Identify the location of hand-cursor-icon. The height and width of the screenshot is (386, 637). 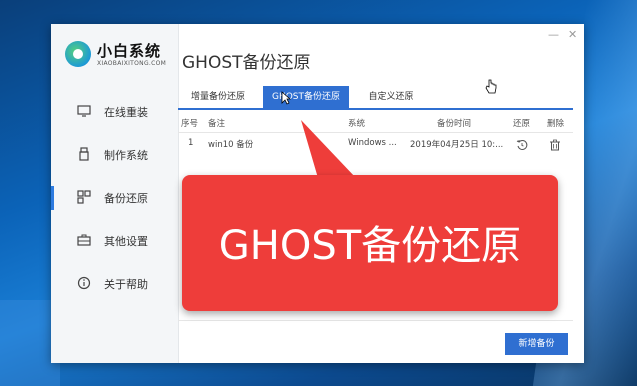
(491, 86).